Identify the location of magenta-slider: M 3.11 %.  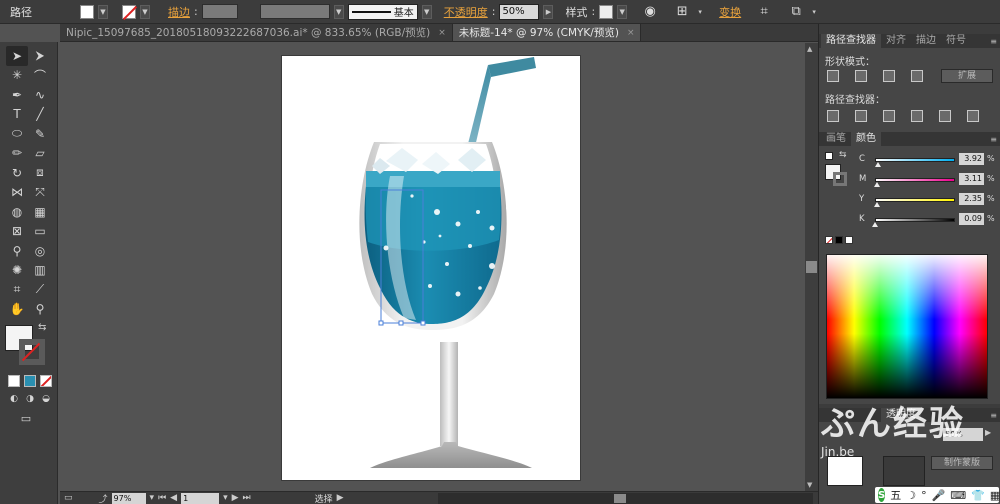
(927, 180).